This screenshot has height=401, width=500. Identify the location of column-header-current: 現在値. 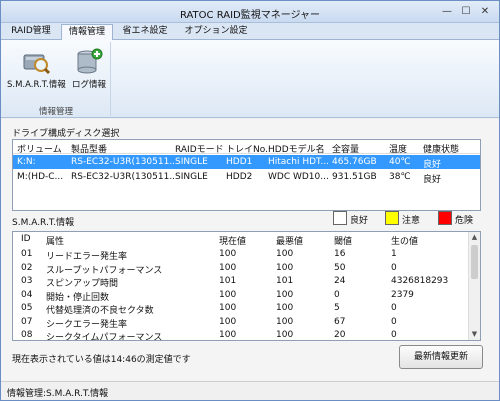
(239, 240).